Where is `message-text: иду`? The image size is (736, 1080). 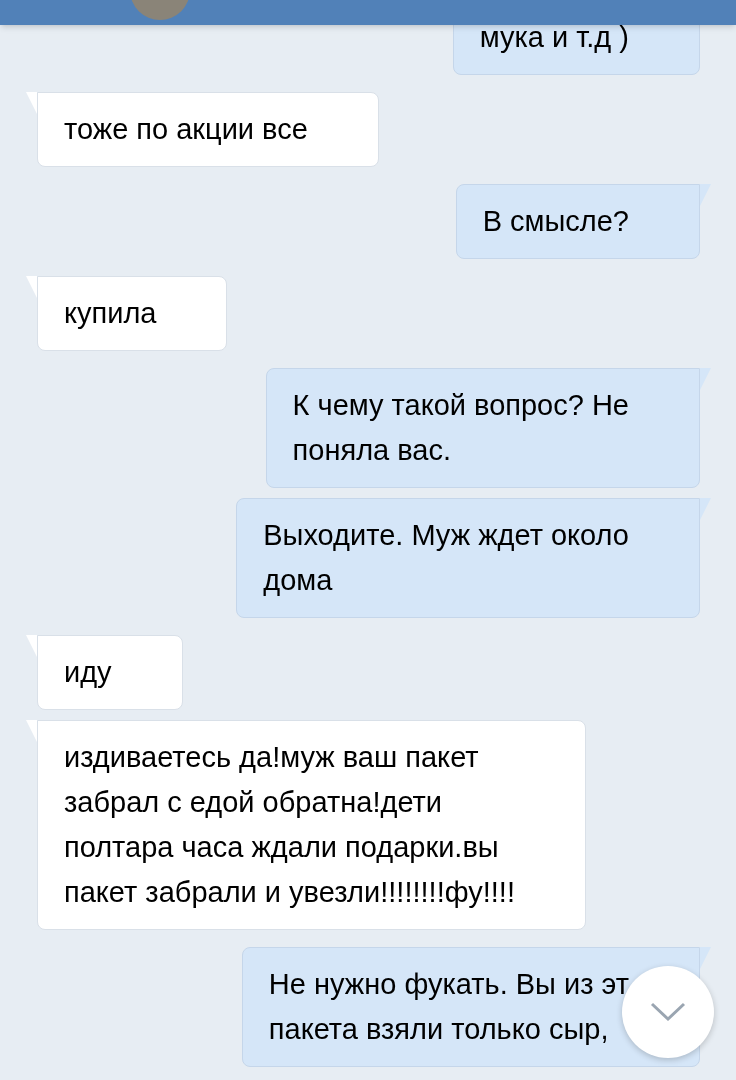 message-text: иду is located at coordinates (88, 672).